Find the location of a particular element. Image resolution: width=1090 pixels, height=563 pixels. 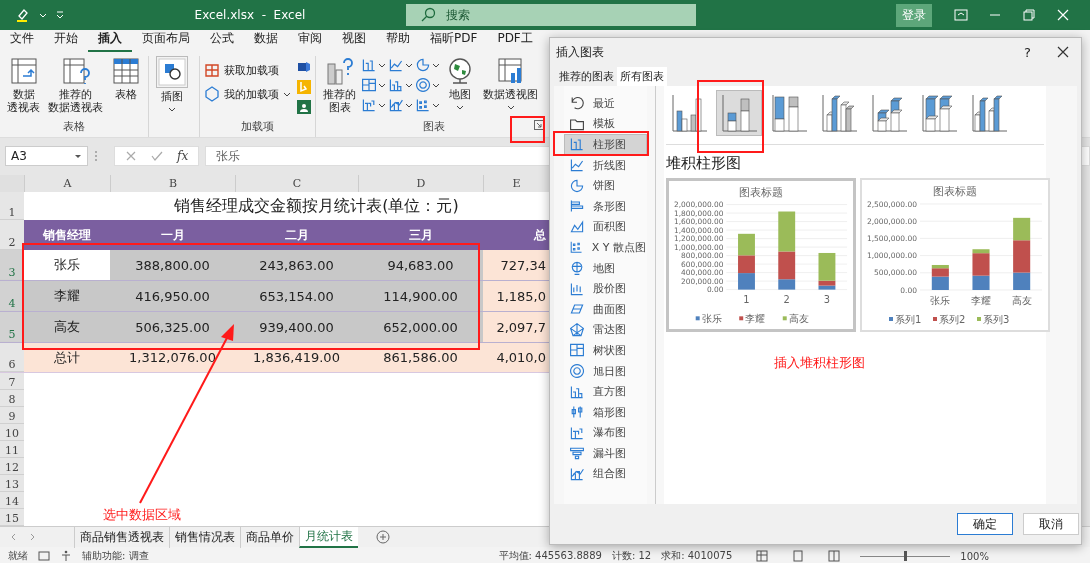

ribbon-tab: 页面布局 is located at coordinates (166, 41).